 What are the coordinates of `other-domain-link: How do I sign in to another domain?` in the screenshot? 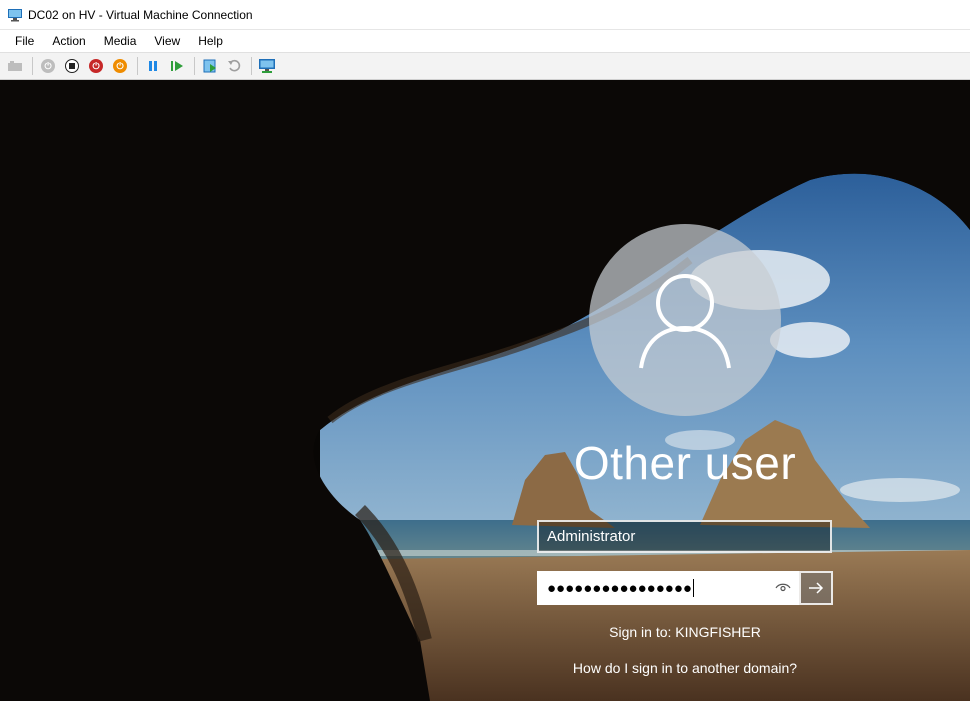 It's located at (685, 668).